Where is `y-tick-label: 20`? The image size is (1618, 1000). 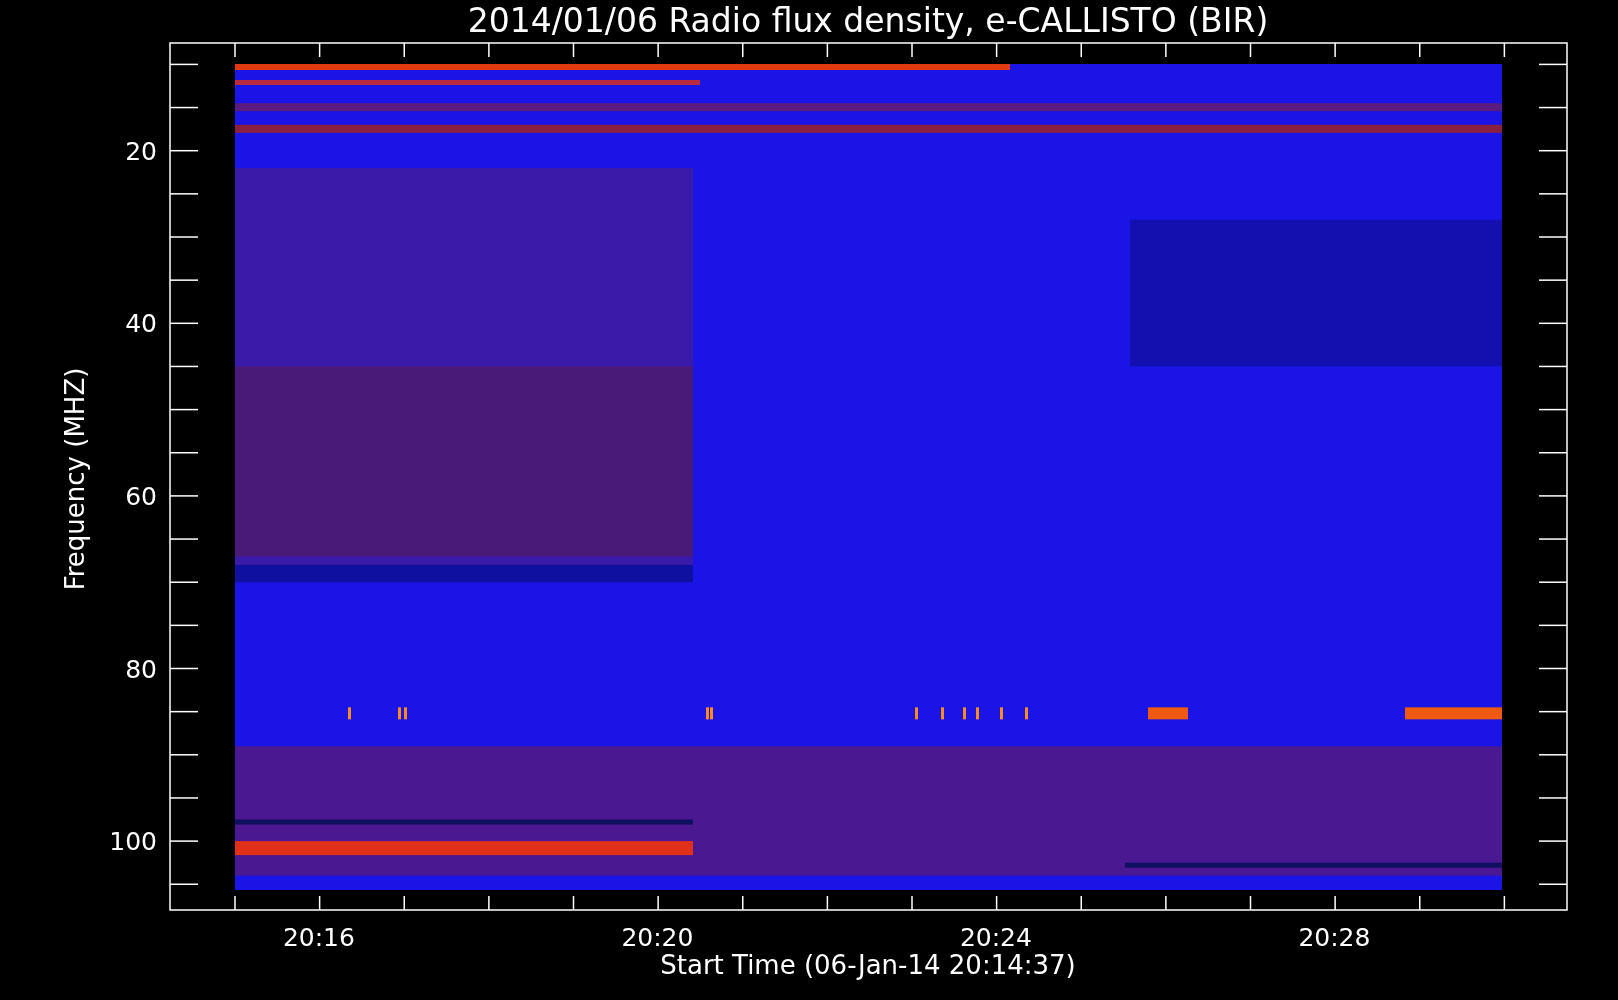 y-tick-label: 20 is located at coordinates (141, 151).